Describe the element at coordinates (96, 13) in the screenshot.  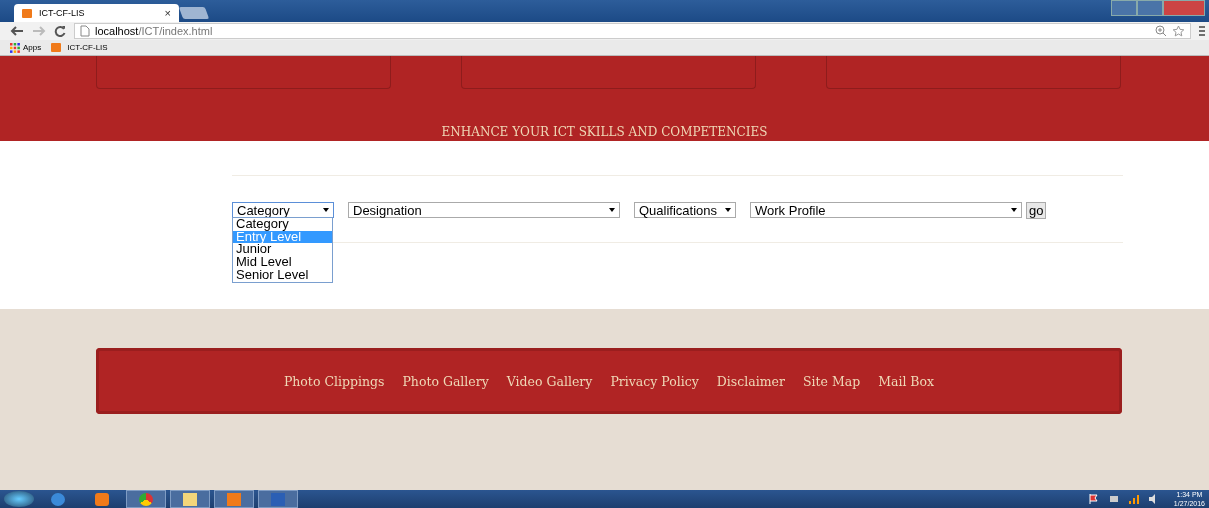
I see `browser-tab: ICT-CF-LIS ×` at that location.